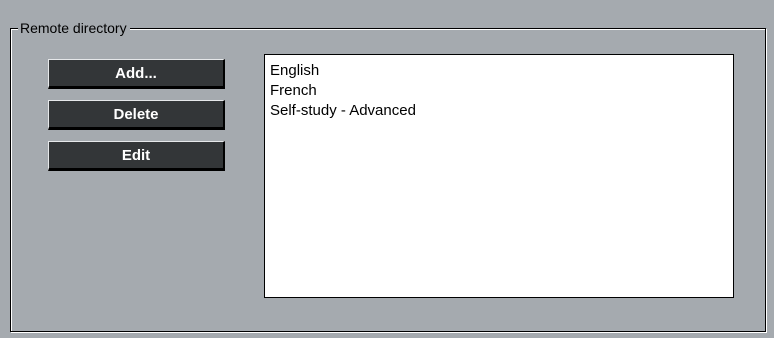  What do you see at coordinates (74, 28) in the screenshot?
I see `remote-directory-label: Remote directory` at bounding box center [74, 28].